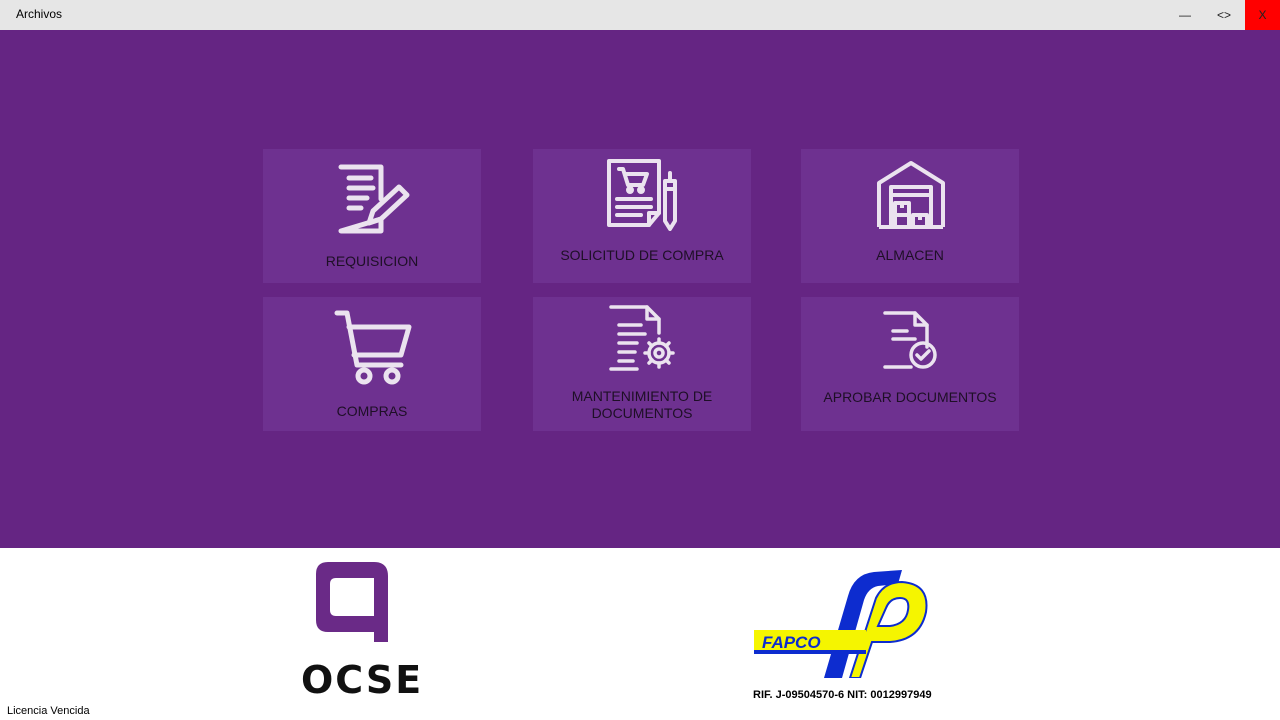  I want to click on tile-compras: COMPRAS, so click(372, 364).